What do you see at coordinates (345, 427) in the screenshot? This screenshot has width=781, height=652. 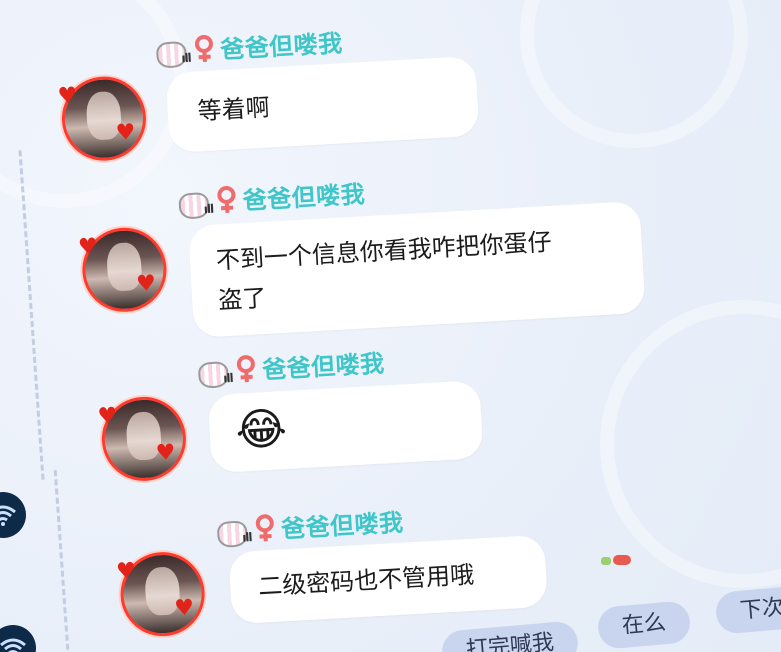 I see `message-bubble: 😂` at bounding box center [345, 427].